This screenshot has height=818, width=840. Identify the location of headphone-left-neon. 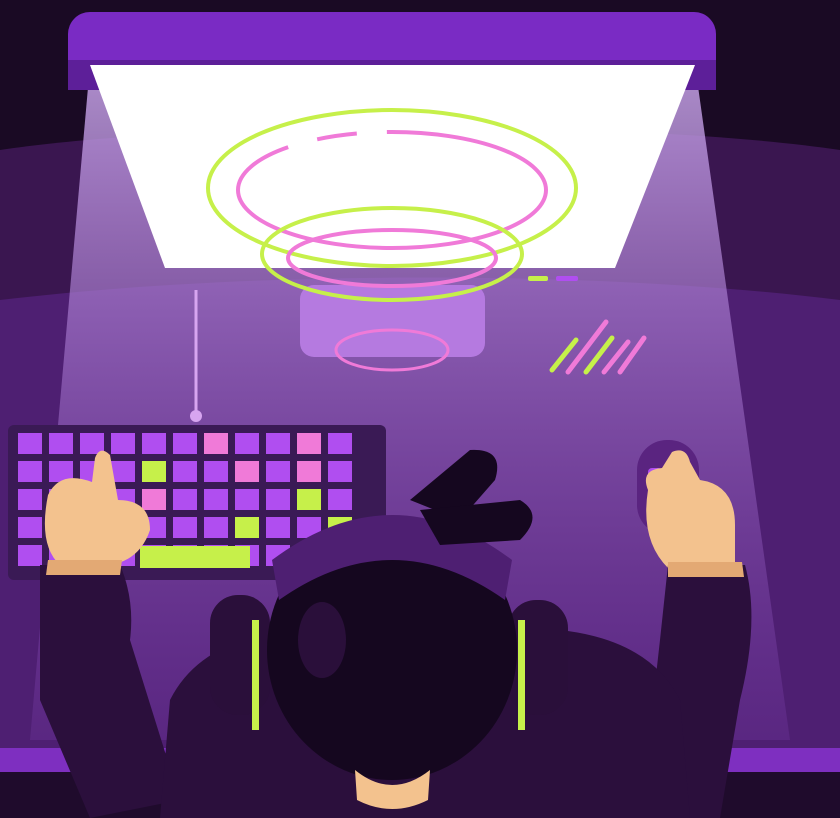
(255, 675).